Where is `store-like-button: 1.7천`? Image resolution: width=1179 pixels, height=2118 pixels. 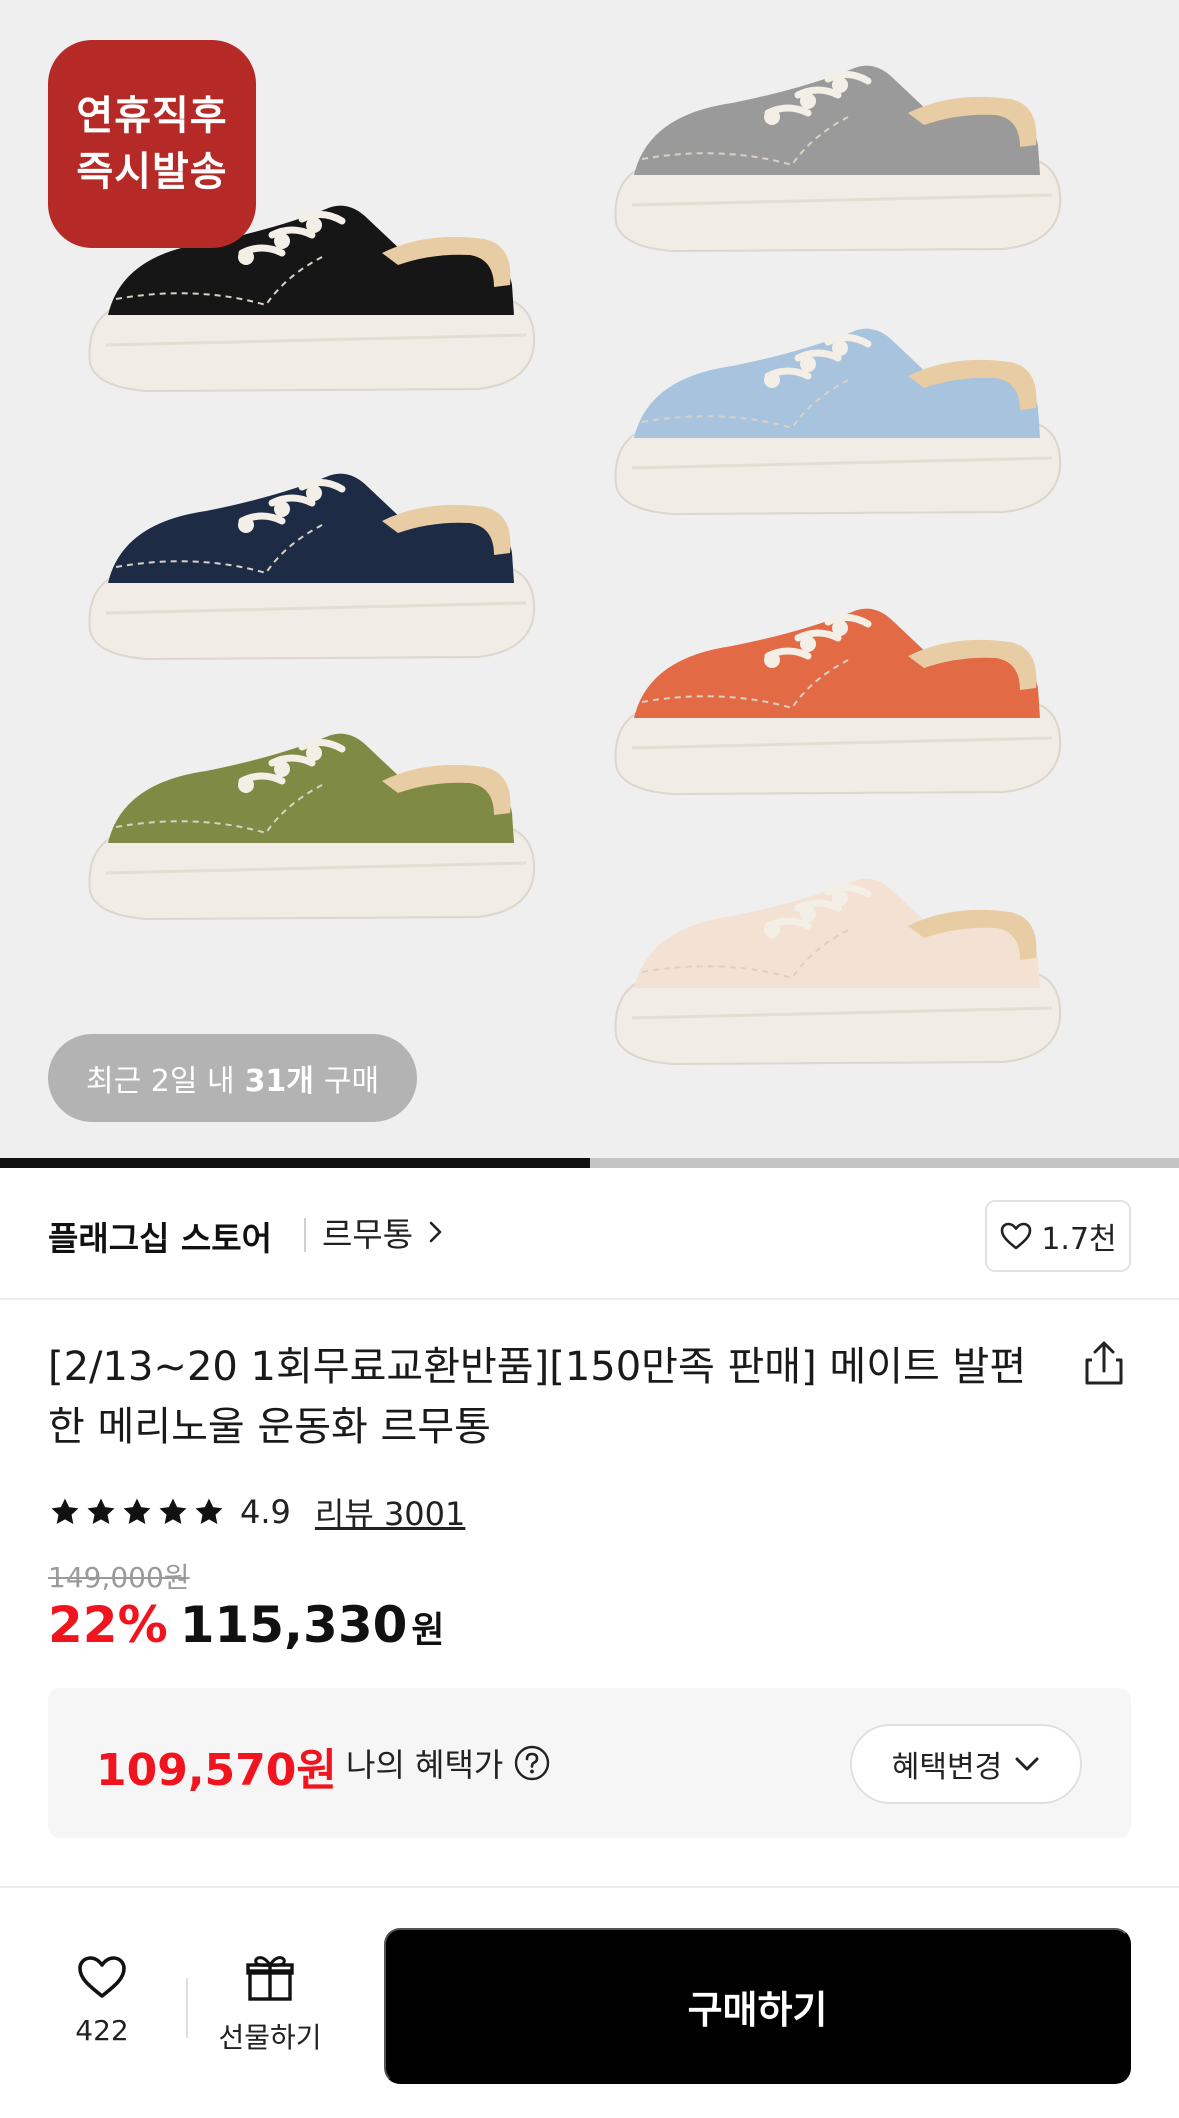 store-like-button: 1.7천 is located at coordinates (1058, 1236).